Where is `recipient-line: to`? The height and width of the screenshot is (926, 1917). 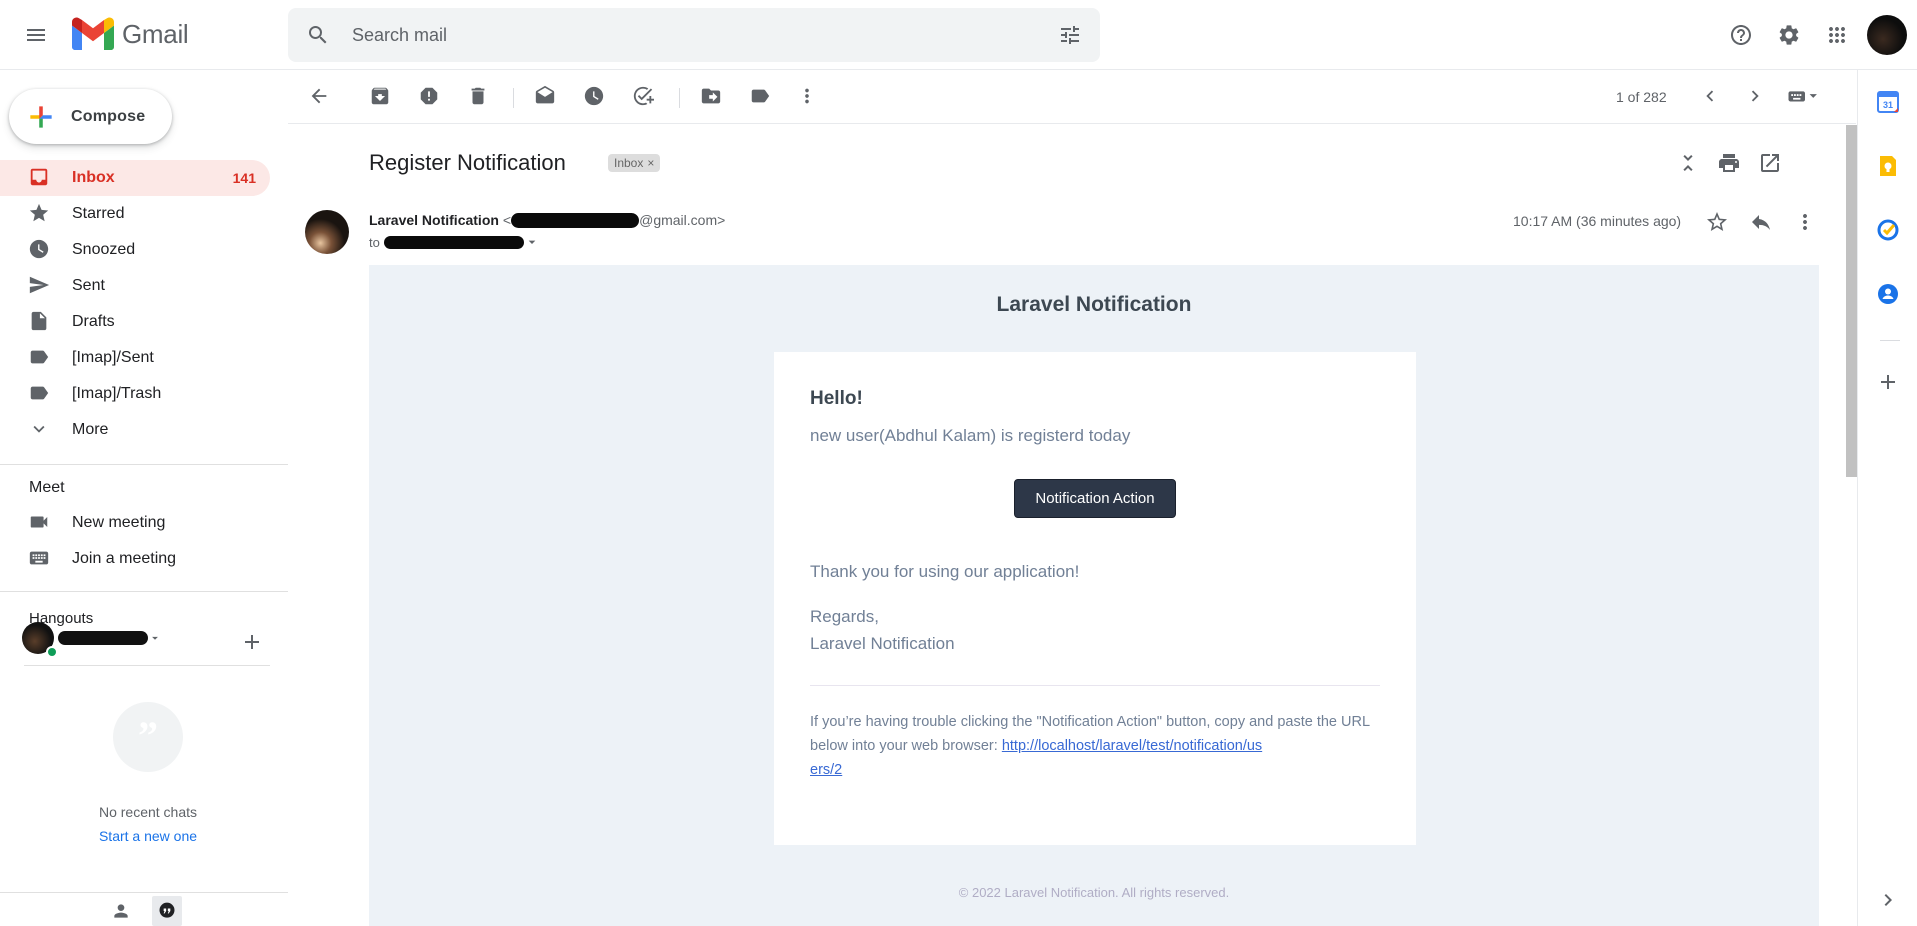
recipient-line: to is located at coordinates (454, 242).